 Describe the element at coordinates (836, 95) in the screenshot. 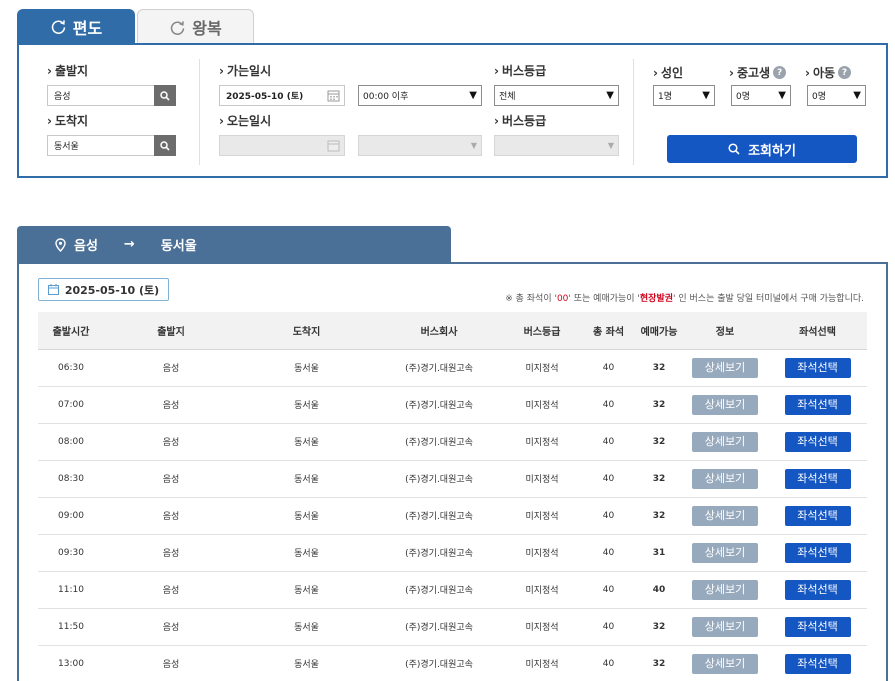

I see `child-select: 0명 ▼` at that location.